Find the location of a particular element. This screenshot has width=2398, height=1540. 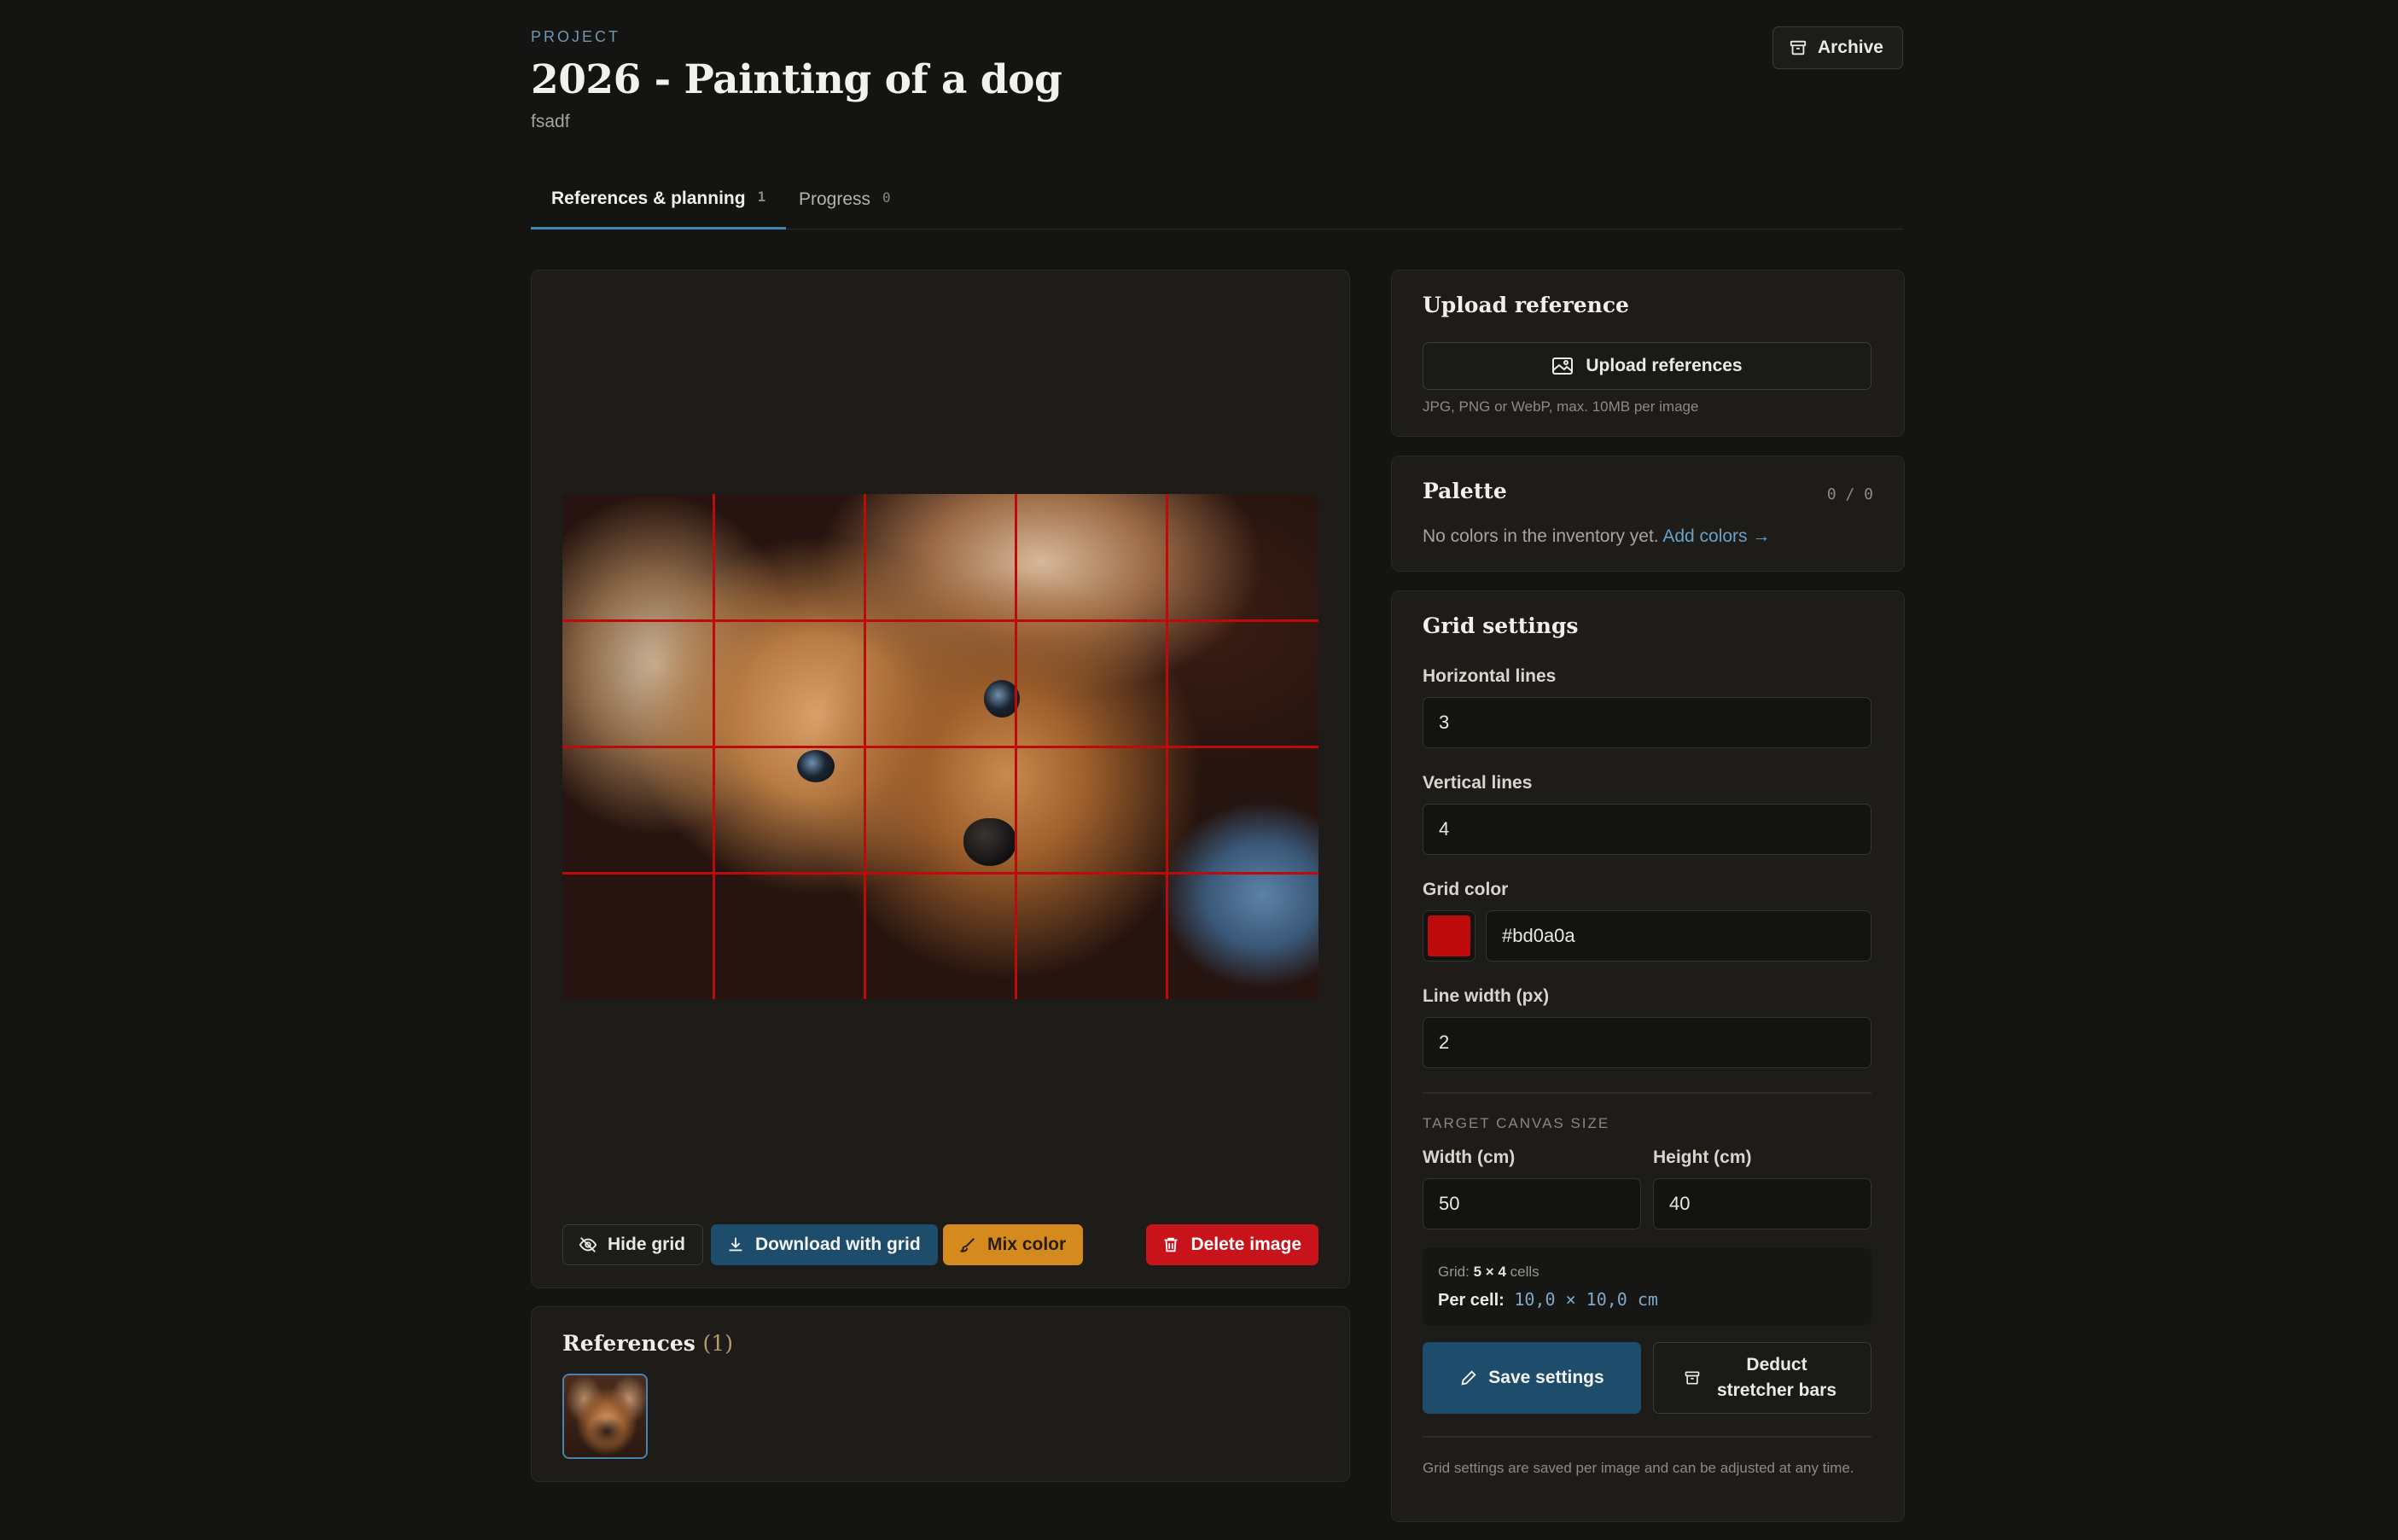

grid-summary-cells: cells is located at coordinates (1524, 1272).